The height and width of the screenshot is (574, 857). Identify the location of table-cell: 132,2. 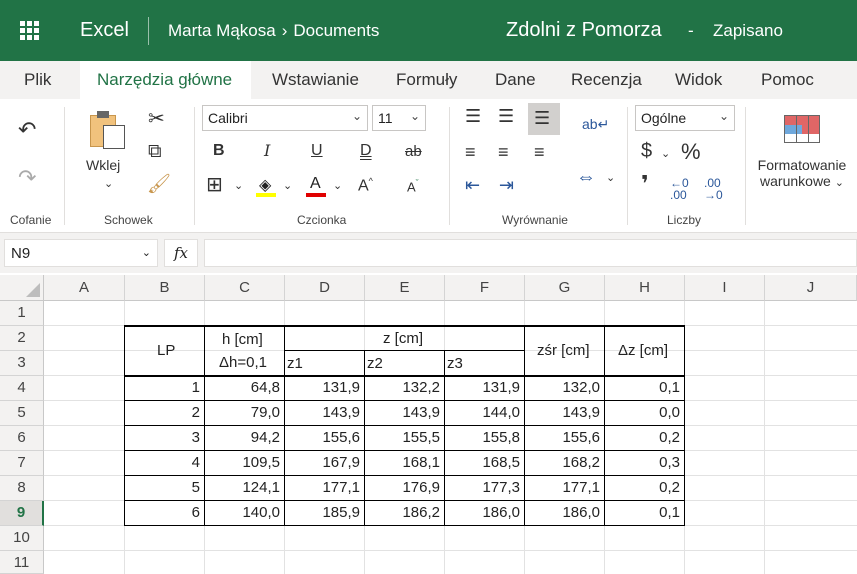
(421, 387).